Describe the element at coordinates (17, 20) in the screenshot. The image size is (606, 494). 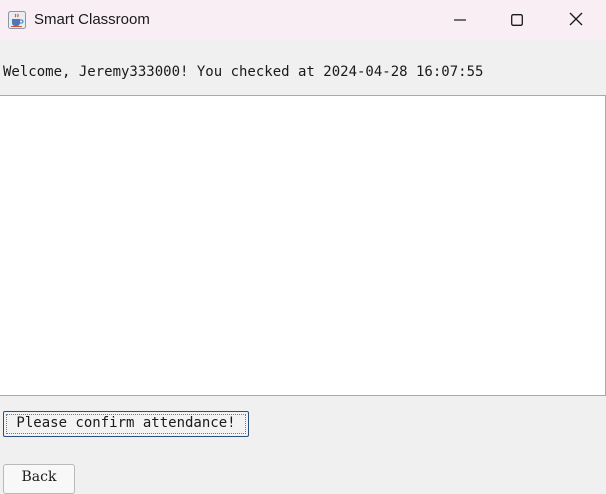
I see `java-cup-icon` at that location.